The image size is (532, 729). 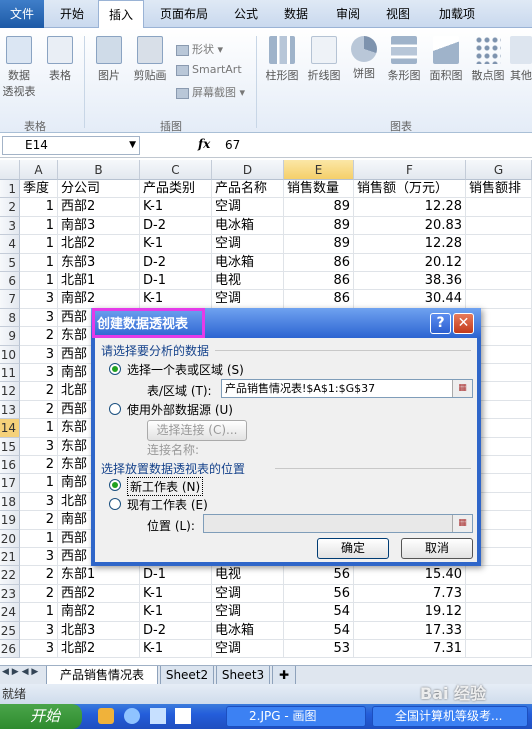 I want to click on picture-button: 图片, so click(x=109, y=59).